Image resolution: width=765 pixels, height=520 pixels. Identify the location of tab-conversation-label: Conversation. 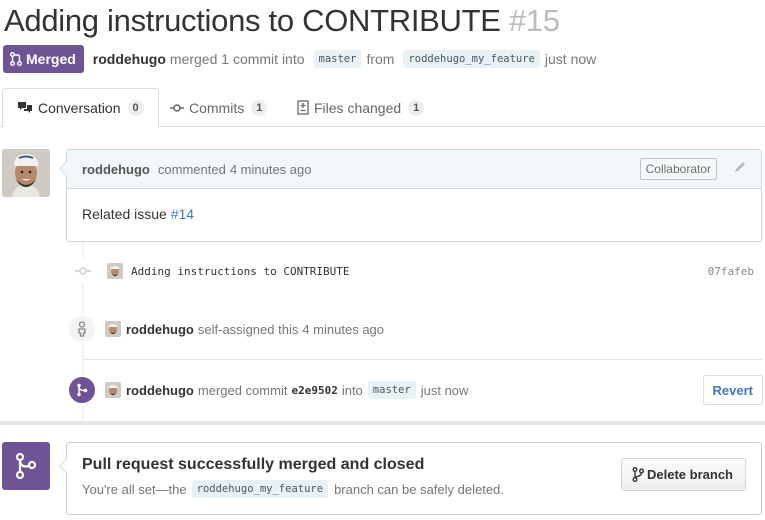
(79, 108).